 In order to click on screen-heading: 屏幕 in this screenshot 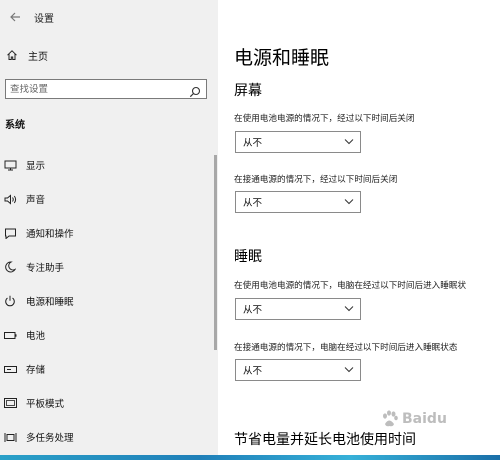, I will do `click(248, 91)`.